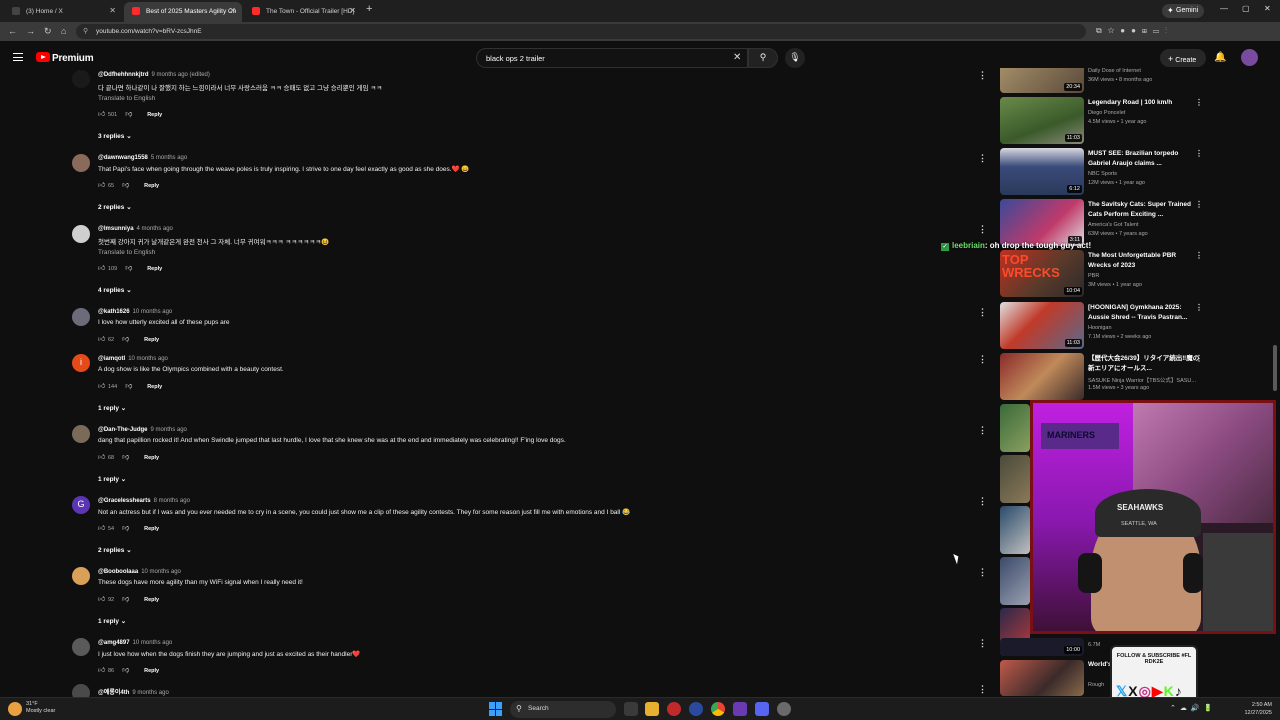 The height and width of the screenshot is (720, 1280). What do you see at coordinates (142, 430) in the screenshot?
I see `comment-author: @Dan-The-Judge 9 months ago` at bounding box center [142, 430].